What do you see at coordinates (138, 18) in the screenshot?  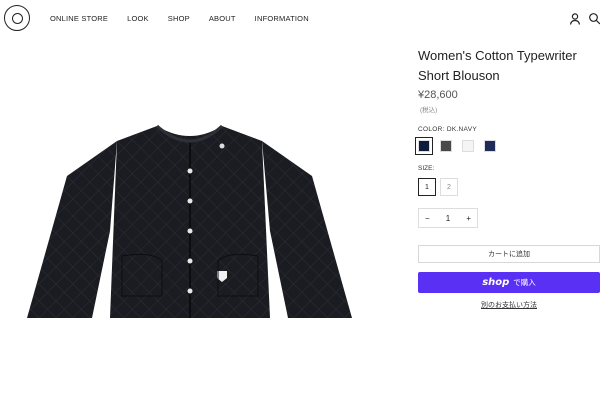 I see `nav-look: LOOK` at bounding box center [138, 18].